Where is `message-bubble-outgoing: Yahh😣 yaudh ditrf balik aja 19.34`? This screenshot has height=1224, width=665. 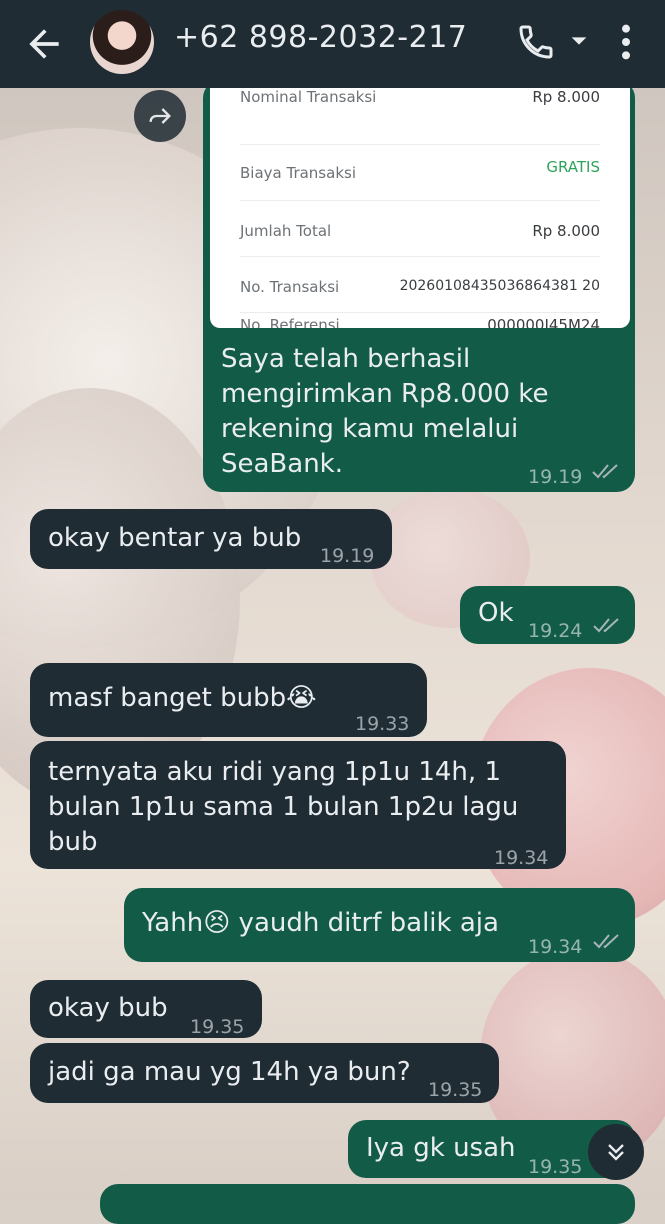 message-bubble-outgoing: Yahh😣 yaudh ditrf balik aja 19.34 is located at coordinates (379, 925).